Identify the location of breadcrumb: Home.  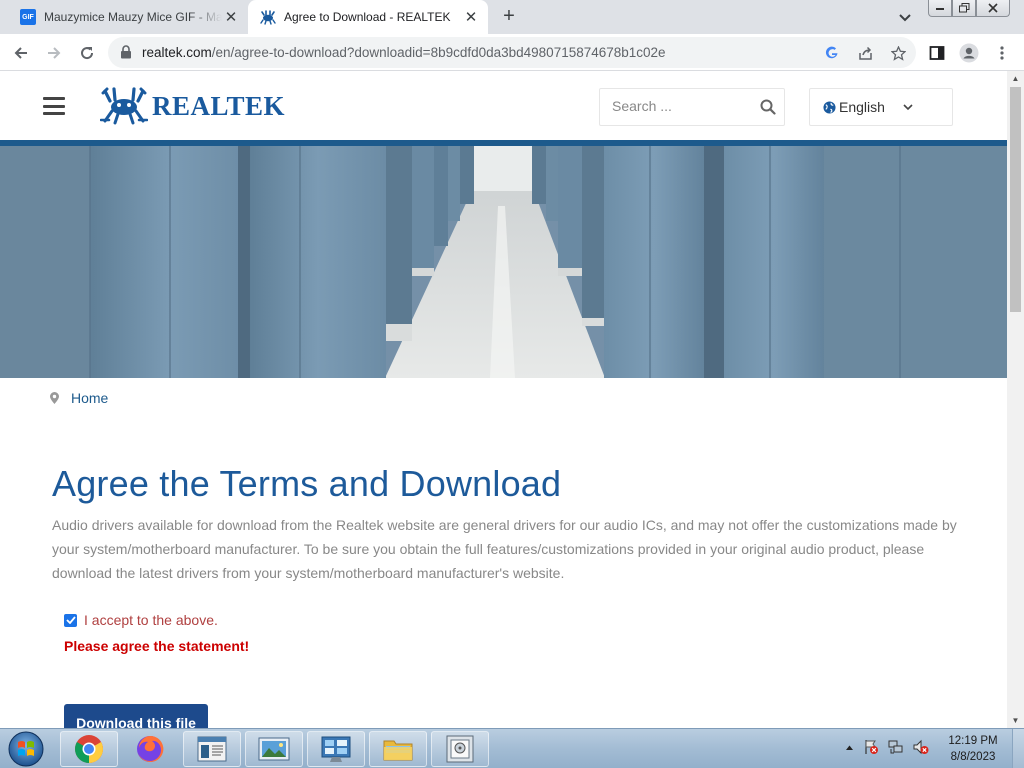
(79, 398).